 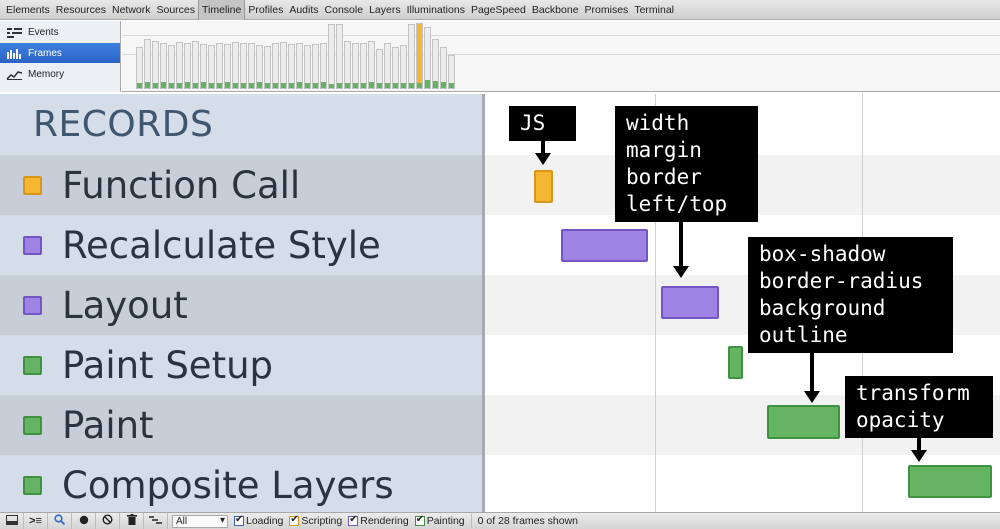 What do you see at coordinates (28, 10) in the screenshot?
I see `tab-elements: Elements` at bounding box center [28, 10].